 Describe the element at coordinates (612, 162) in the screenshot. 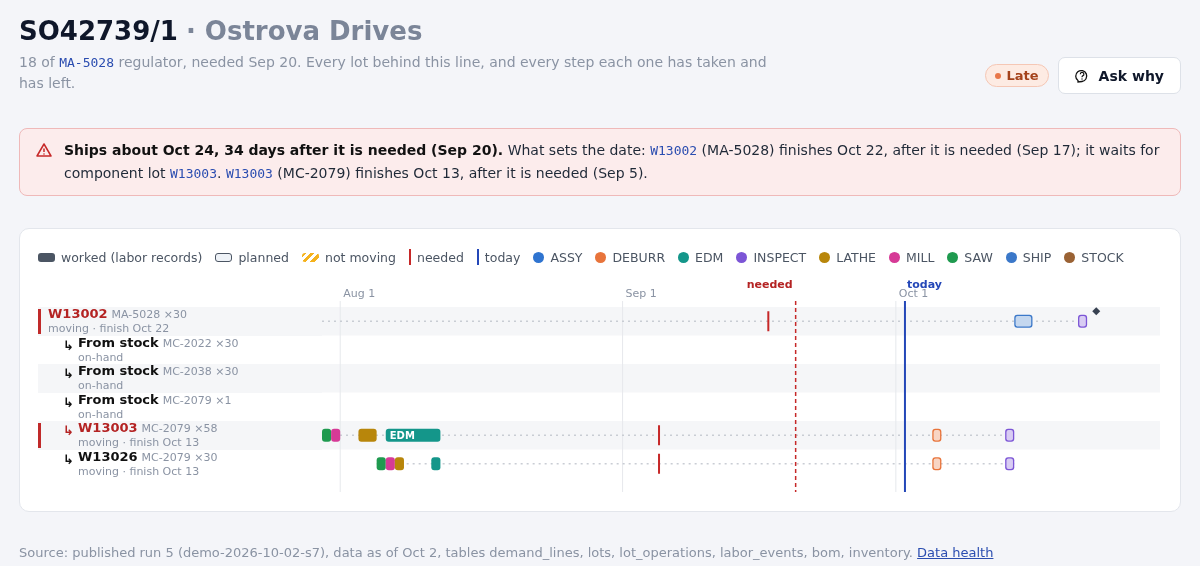

I see `alert-message: Ships about Oct 24, 34 days after it is needed (Sep 20). What sets the date: W13002 (MA-5028) finishes Oct 22, after it is needed (Sep 17); it waits for component lot W13003. W13003 (MC-2079) finishes Oct 13, after it is needed (Sep 5).` at that location.